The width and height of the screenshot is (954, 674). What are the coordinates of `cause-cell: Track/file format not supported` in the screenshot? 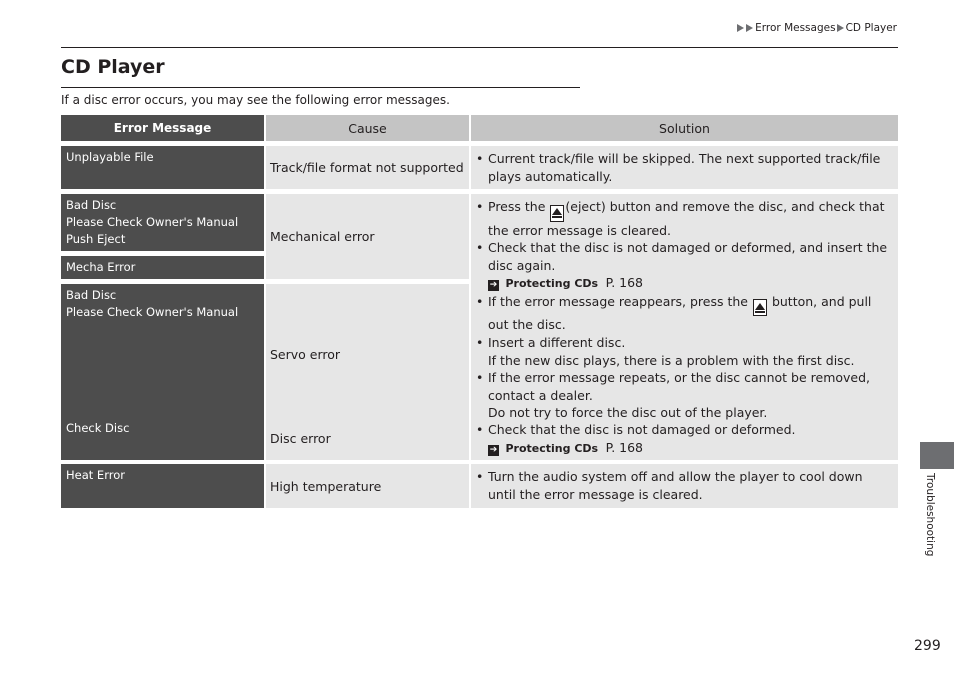 It's located at (367, 167).